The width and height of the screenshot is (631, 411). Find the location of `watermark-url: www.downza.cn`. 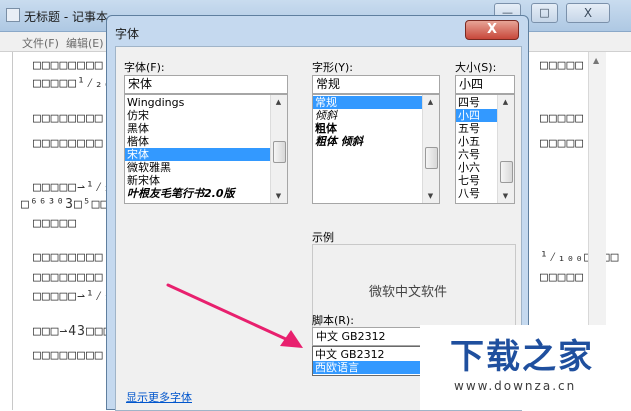

watermark-url: www.downza.cn is located at coordinates (515, 386).